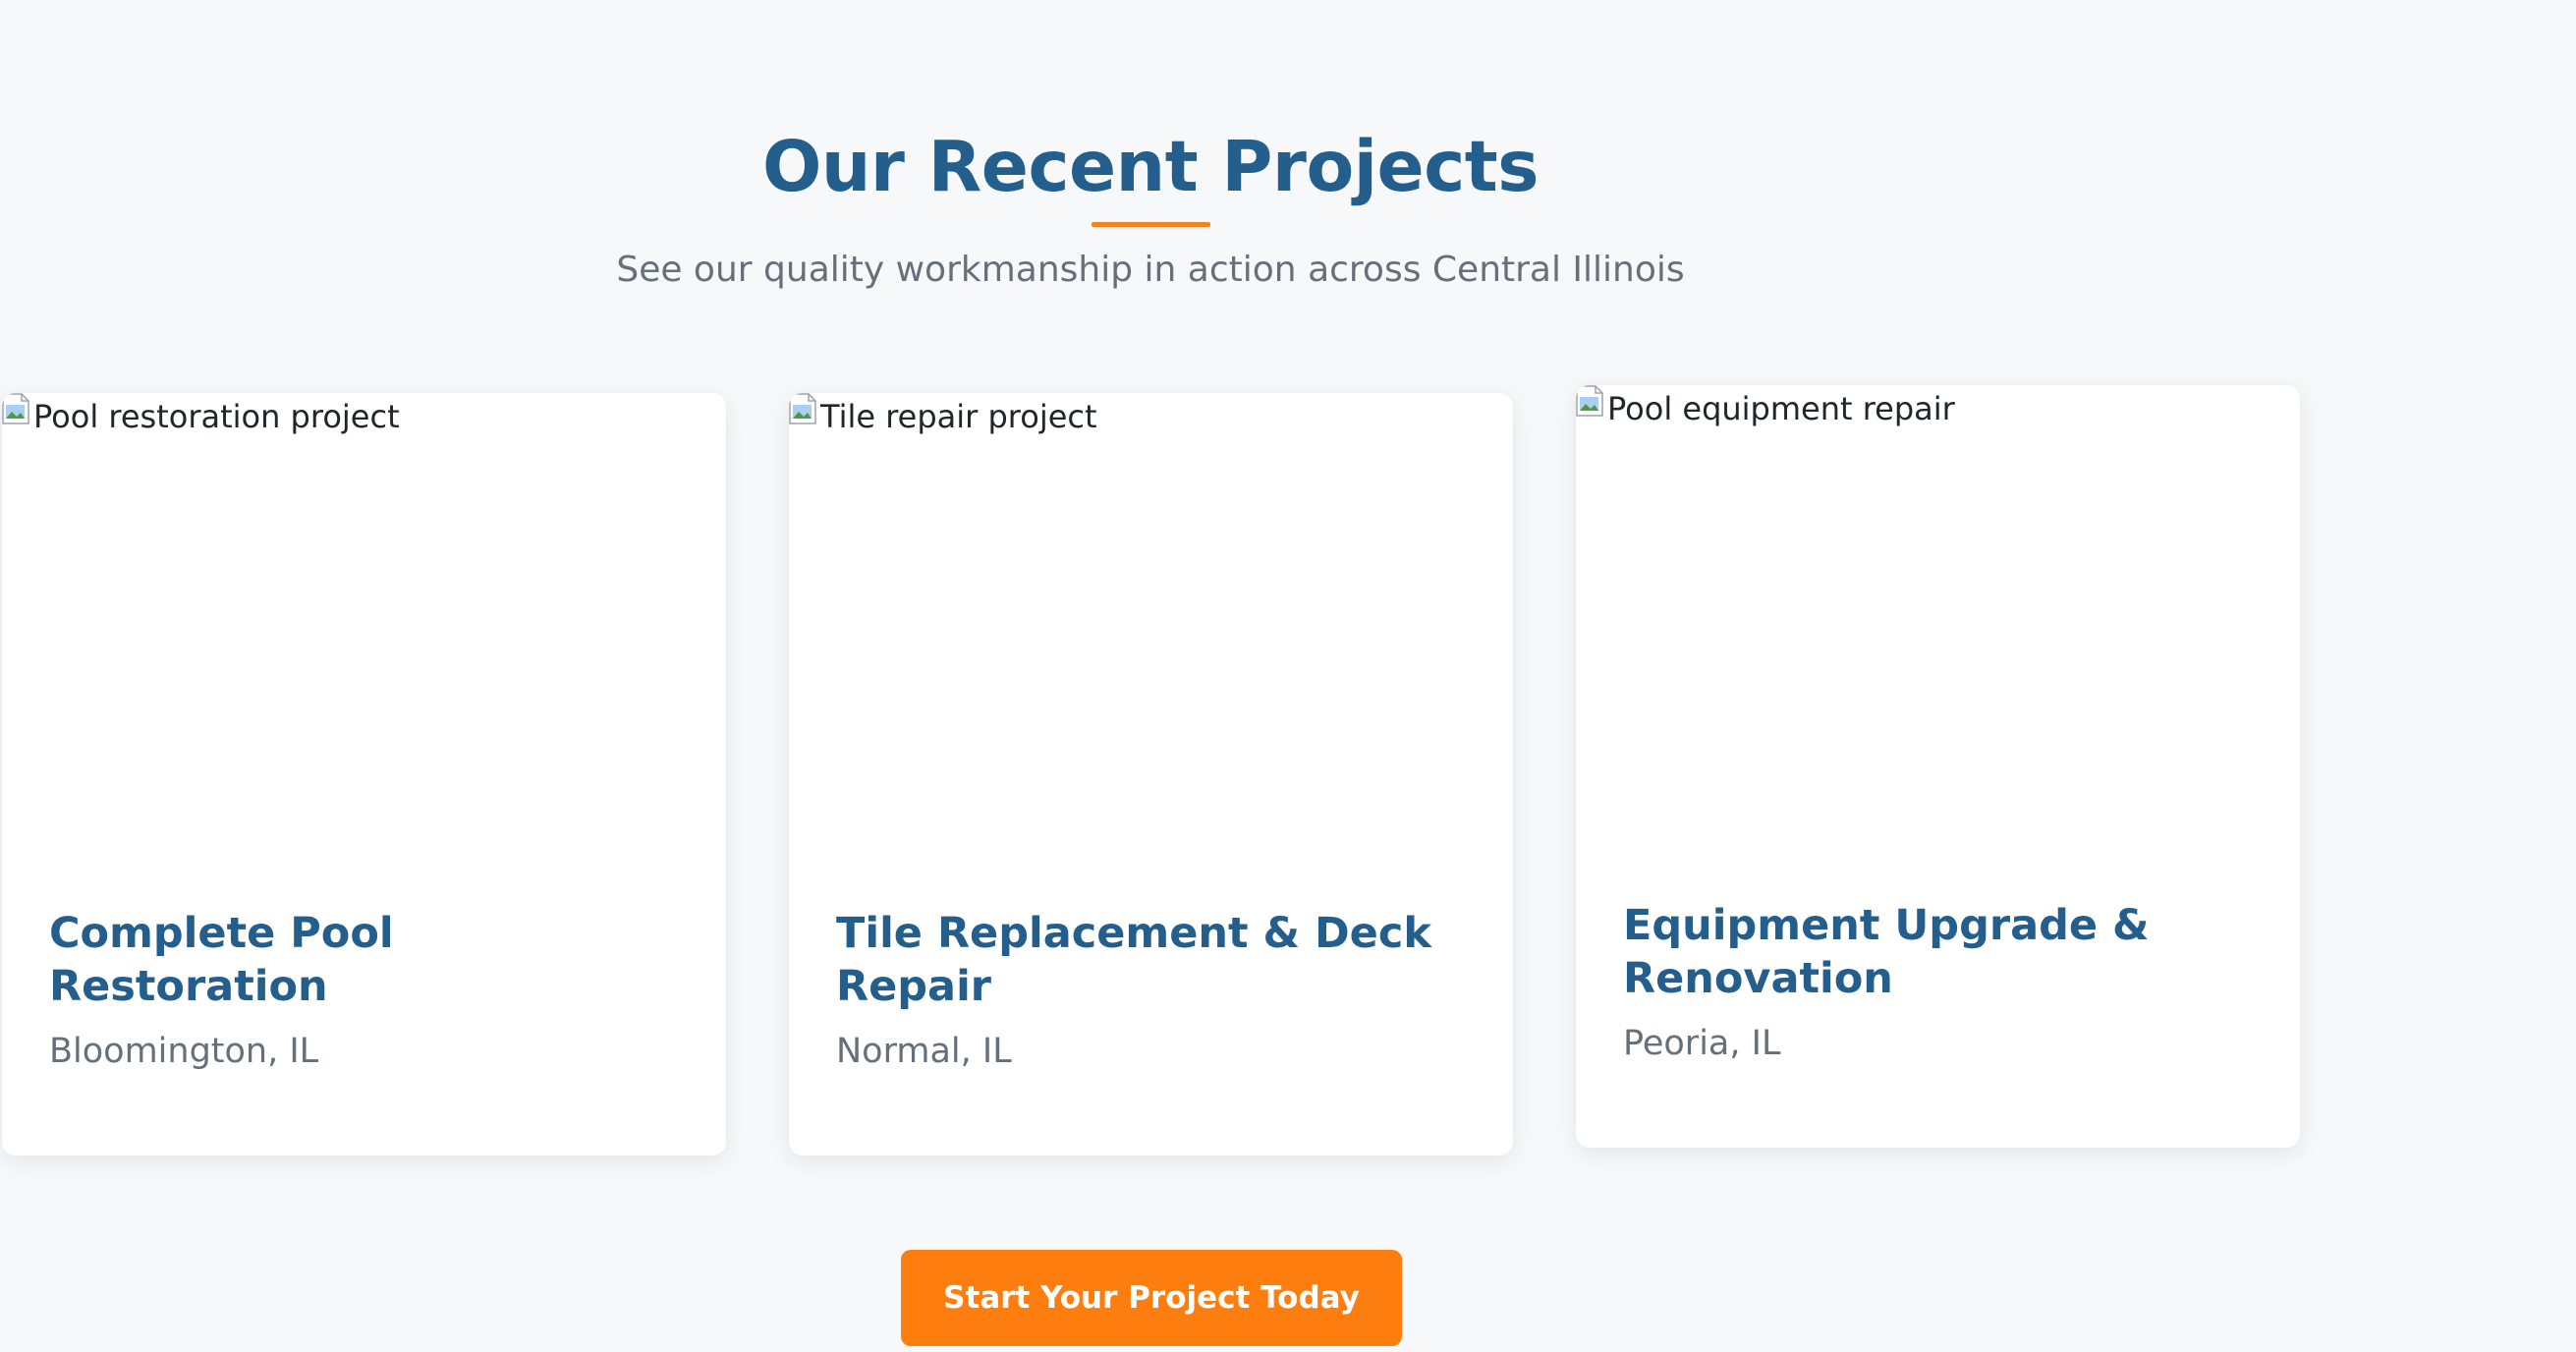  What do you see at coordinates (1151, 1298) in the screenshot?
I see `start-project-button: Start Your Project Today` at bounding box center [1151, 1298].